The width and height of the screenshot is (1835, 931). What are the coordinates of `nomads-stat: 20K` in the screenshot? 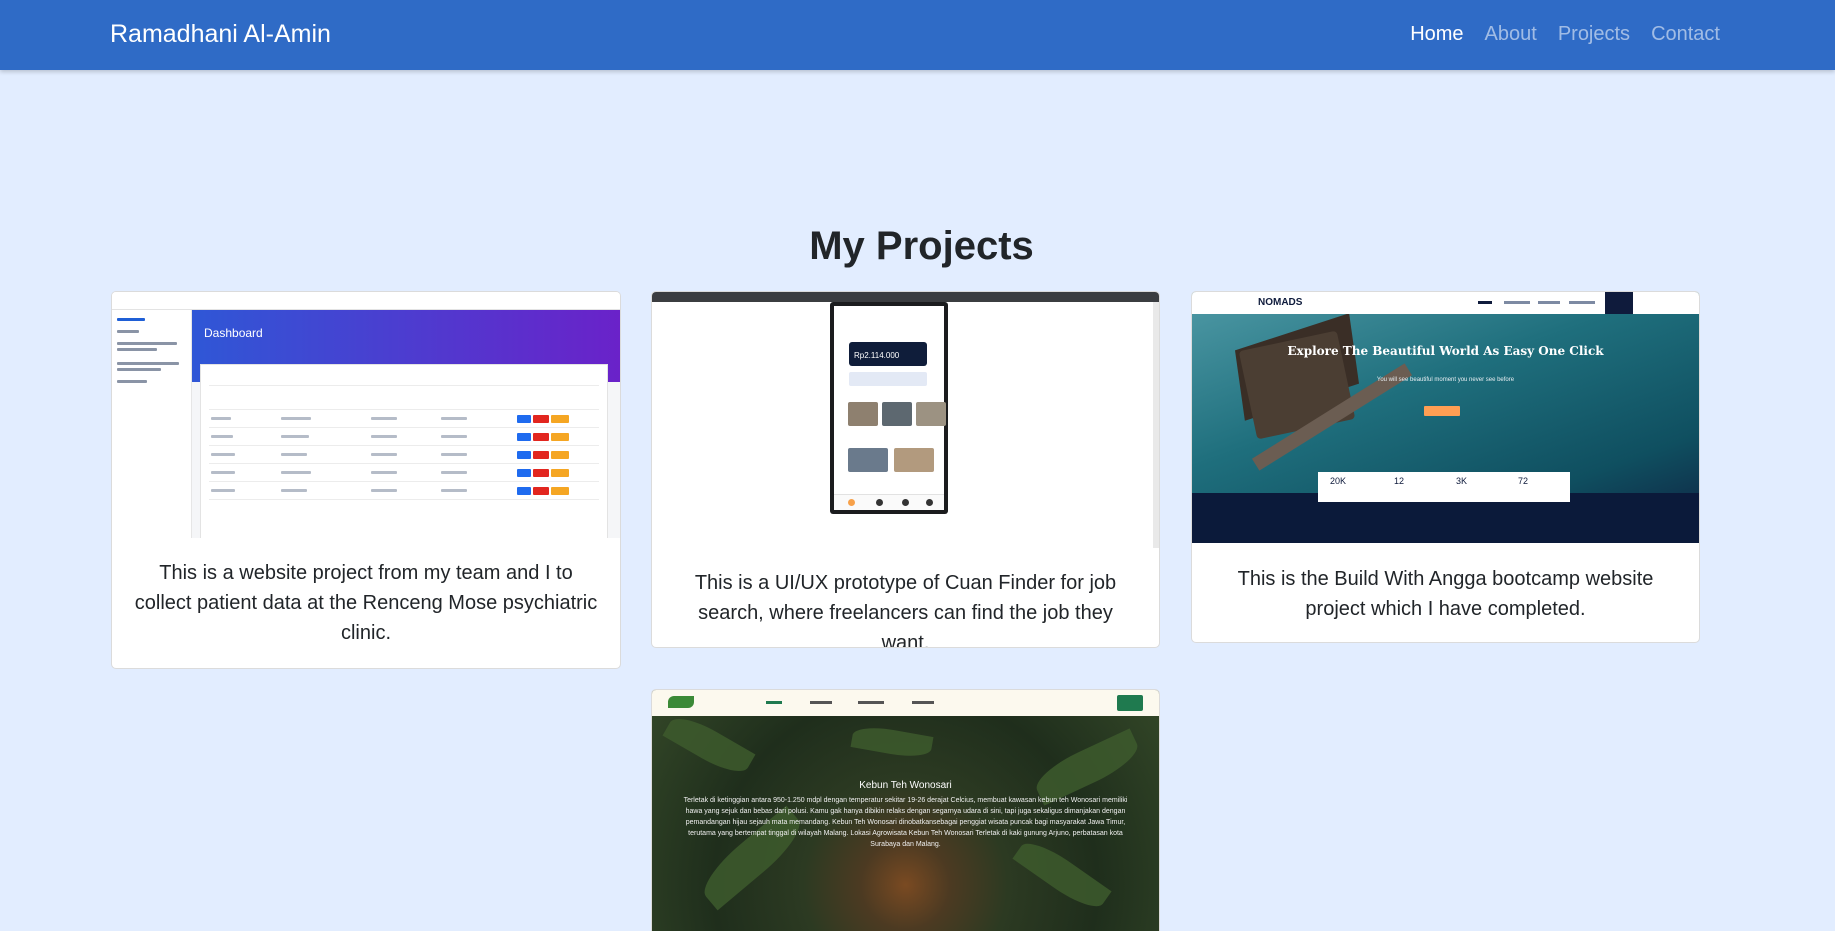 It's located at (1338, 481).